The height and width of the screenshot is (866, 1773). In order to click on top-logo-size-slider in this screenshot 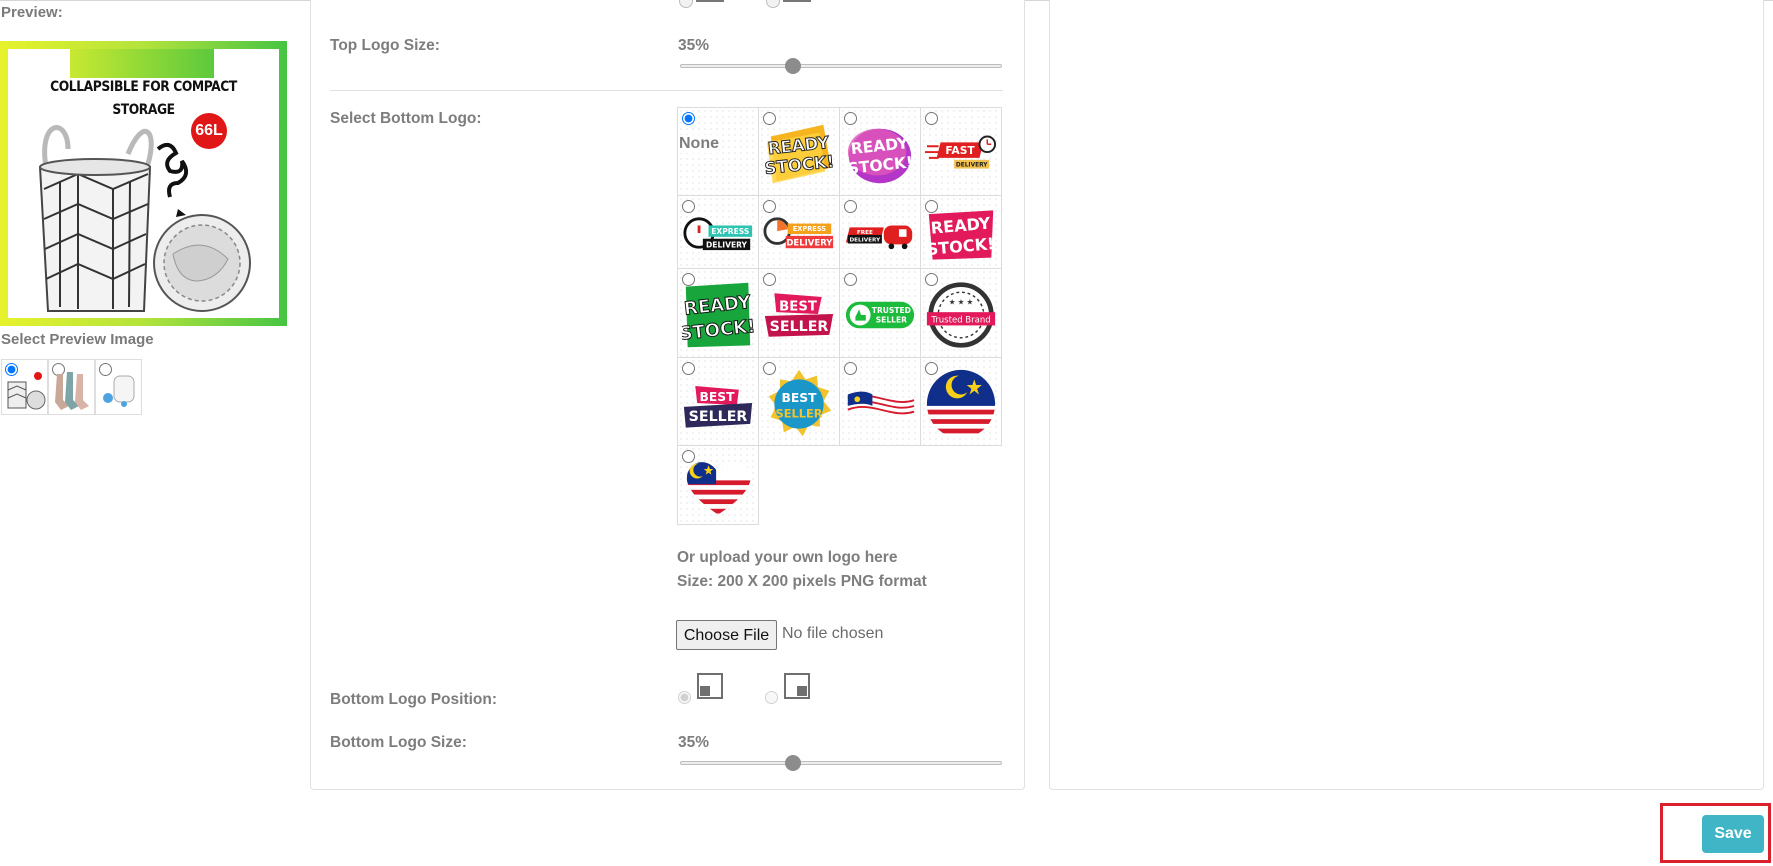, I will do `click(841, 66)`.